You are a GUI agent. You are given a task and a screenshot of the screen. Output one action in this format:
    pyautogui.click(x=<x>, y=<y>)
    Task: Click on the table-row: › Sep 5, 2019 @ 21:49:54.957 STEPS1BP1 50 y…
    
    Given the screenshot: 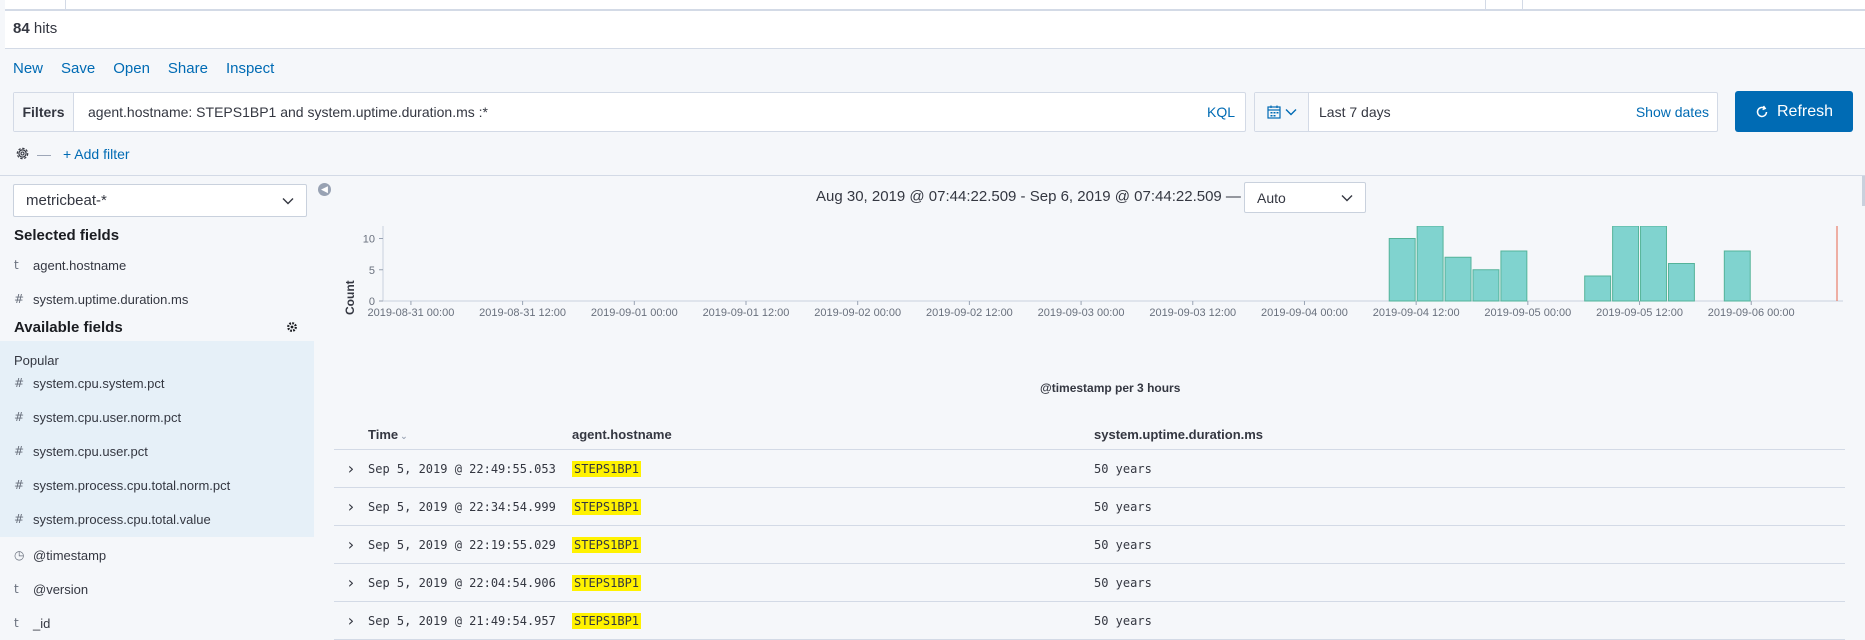 What is the action you would take?
    pyautogui.click(x=1089, y=621)
    